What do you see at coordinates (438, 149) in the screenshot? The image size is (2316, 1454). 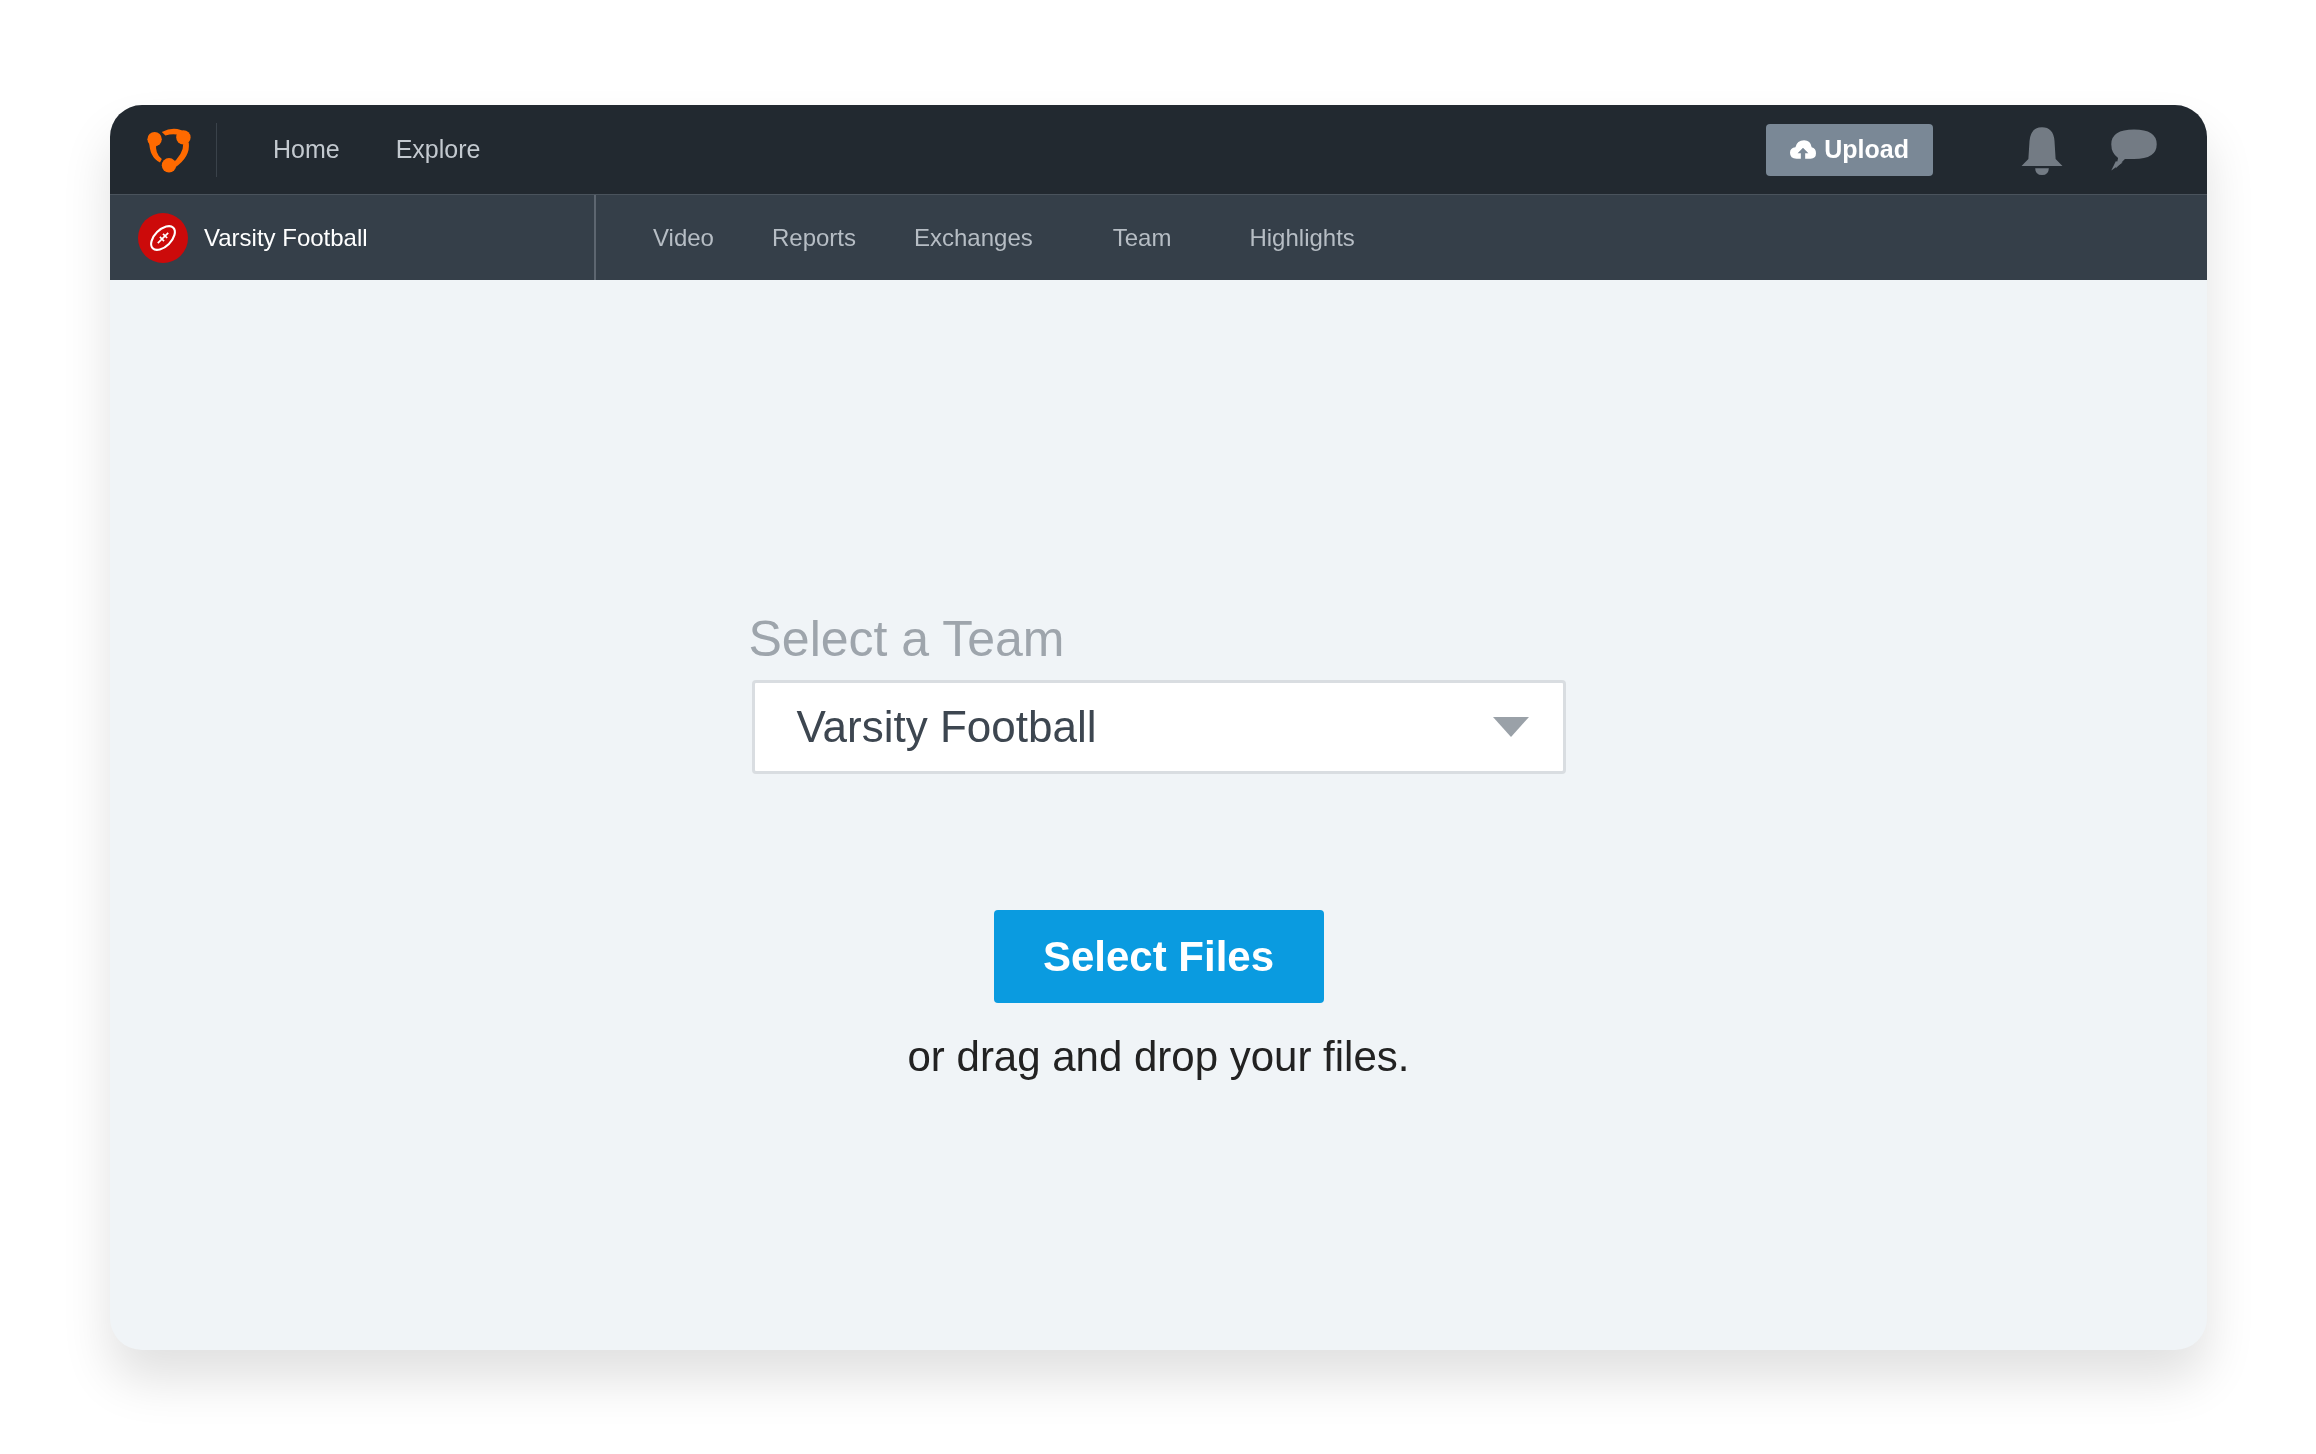 I see `nav-link: Explore` at bounding box center [438, 149].